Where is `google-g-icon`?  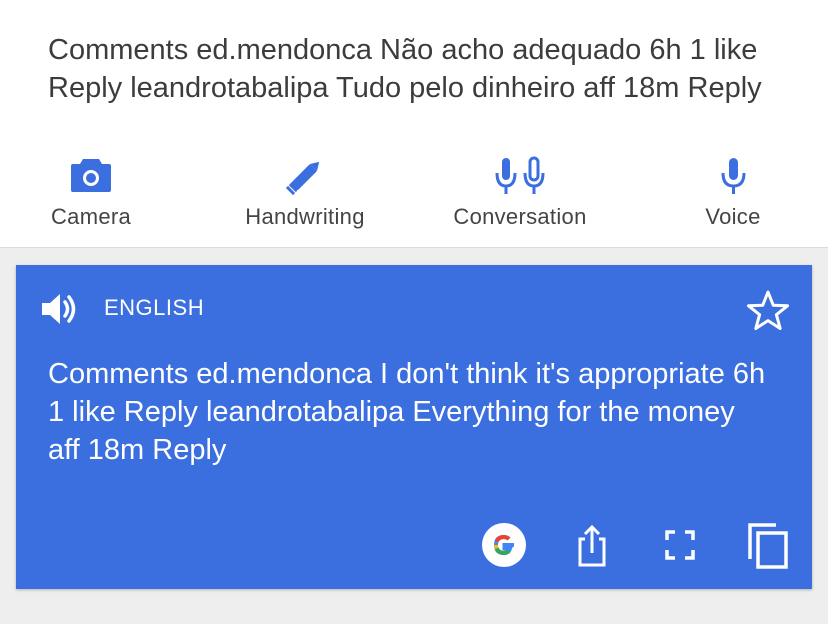
google-g-icon is located at coordinates (504, 545).